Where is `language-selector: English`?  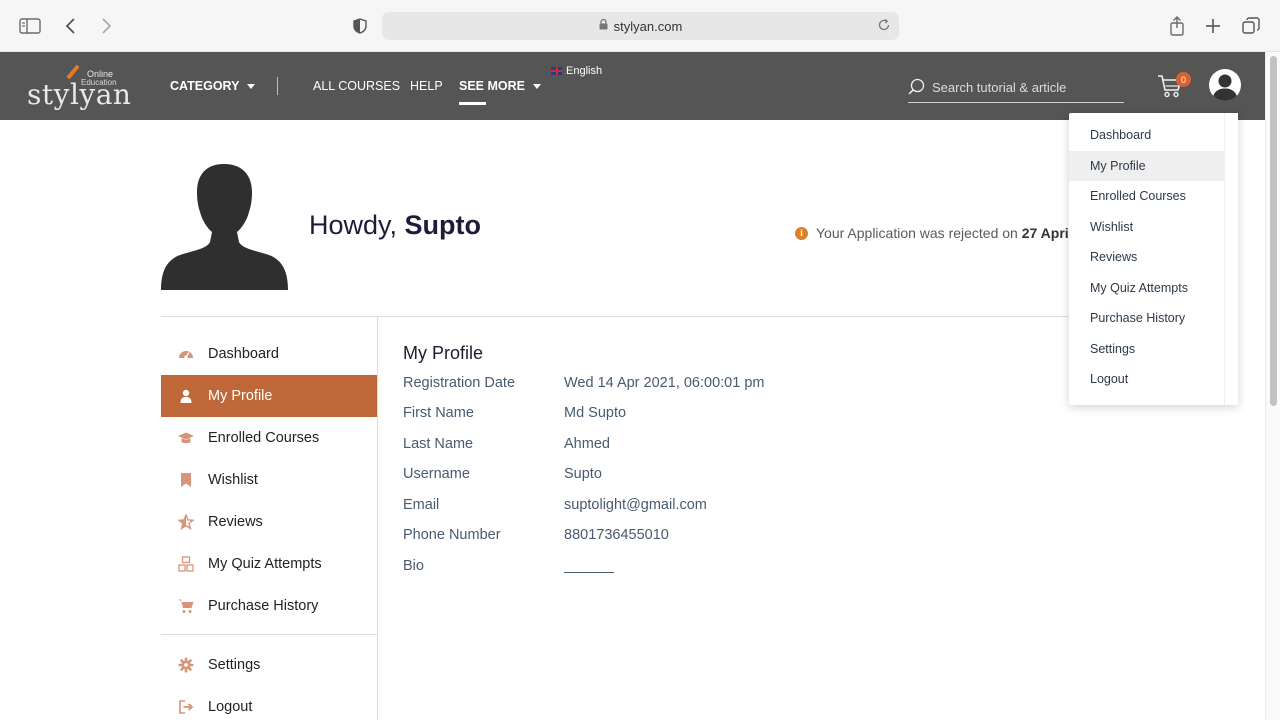
language-selector: English is located at coordinates (576, 71).